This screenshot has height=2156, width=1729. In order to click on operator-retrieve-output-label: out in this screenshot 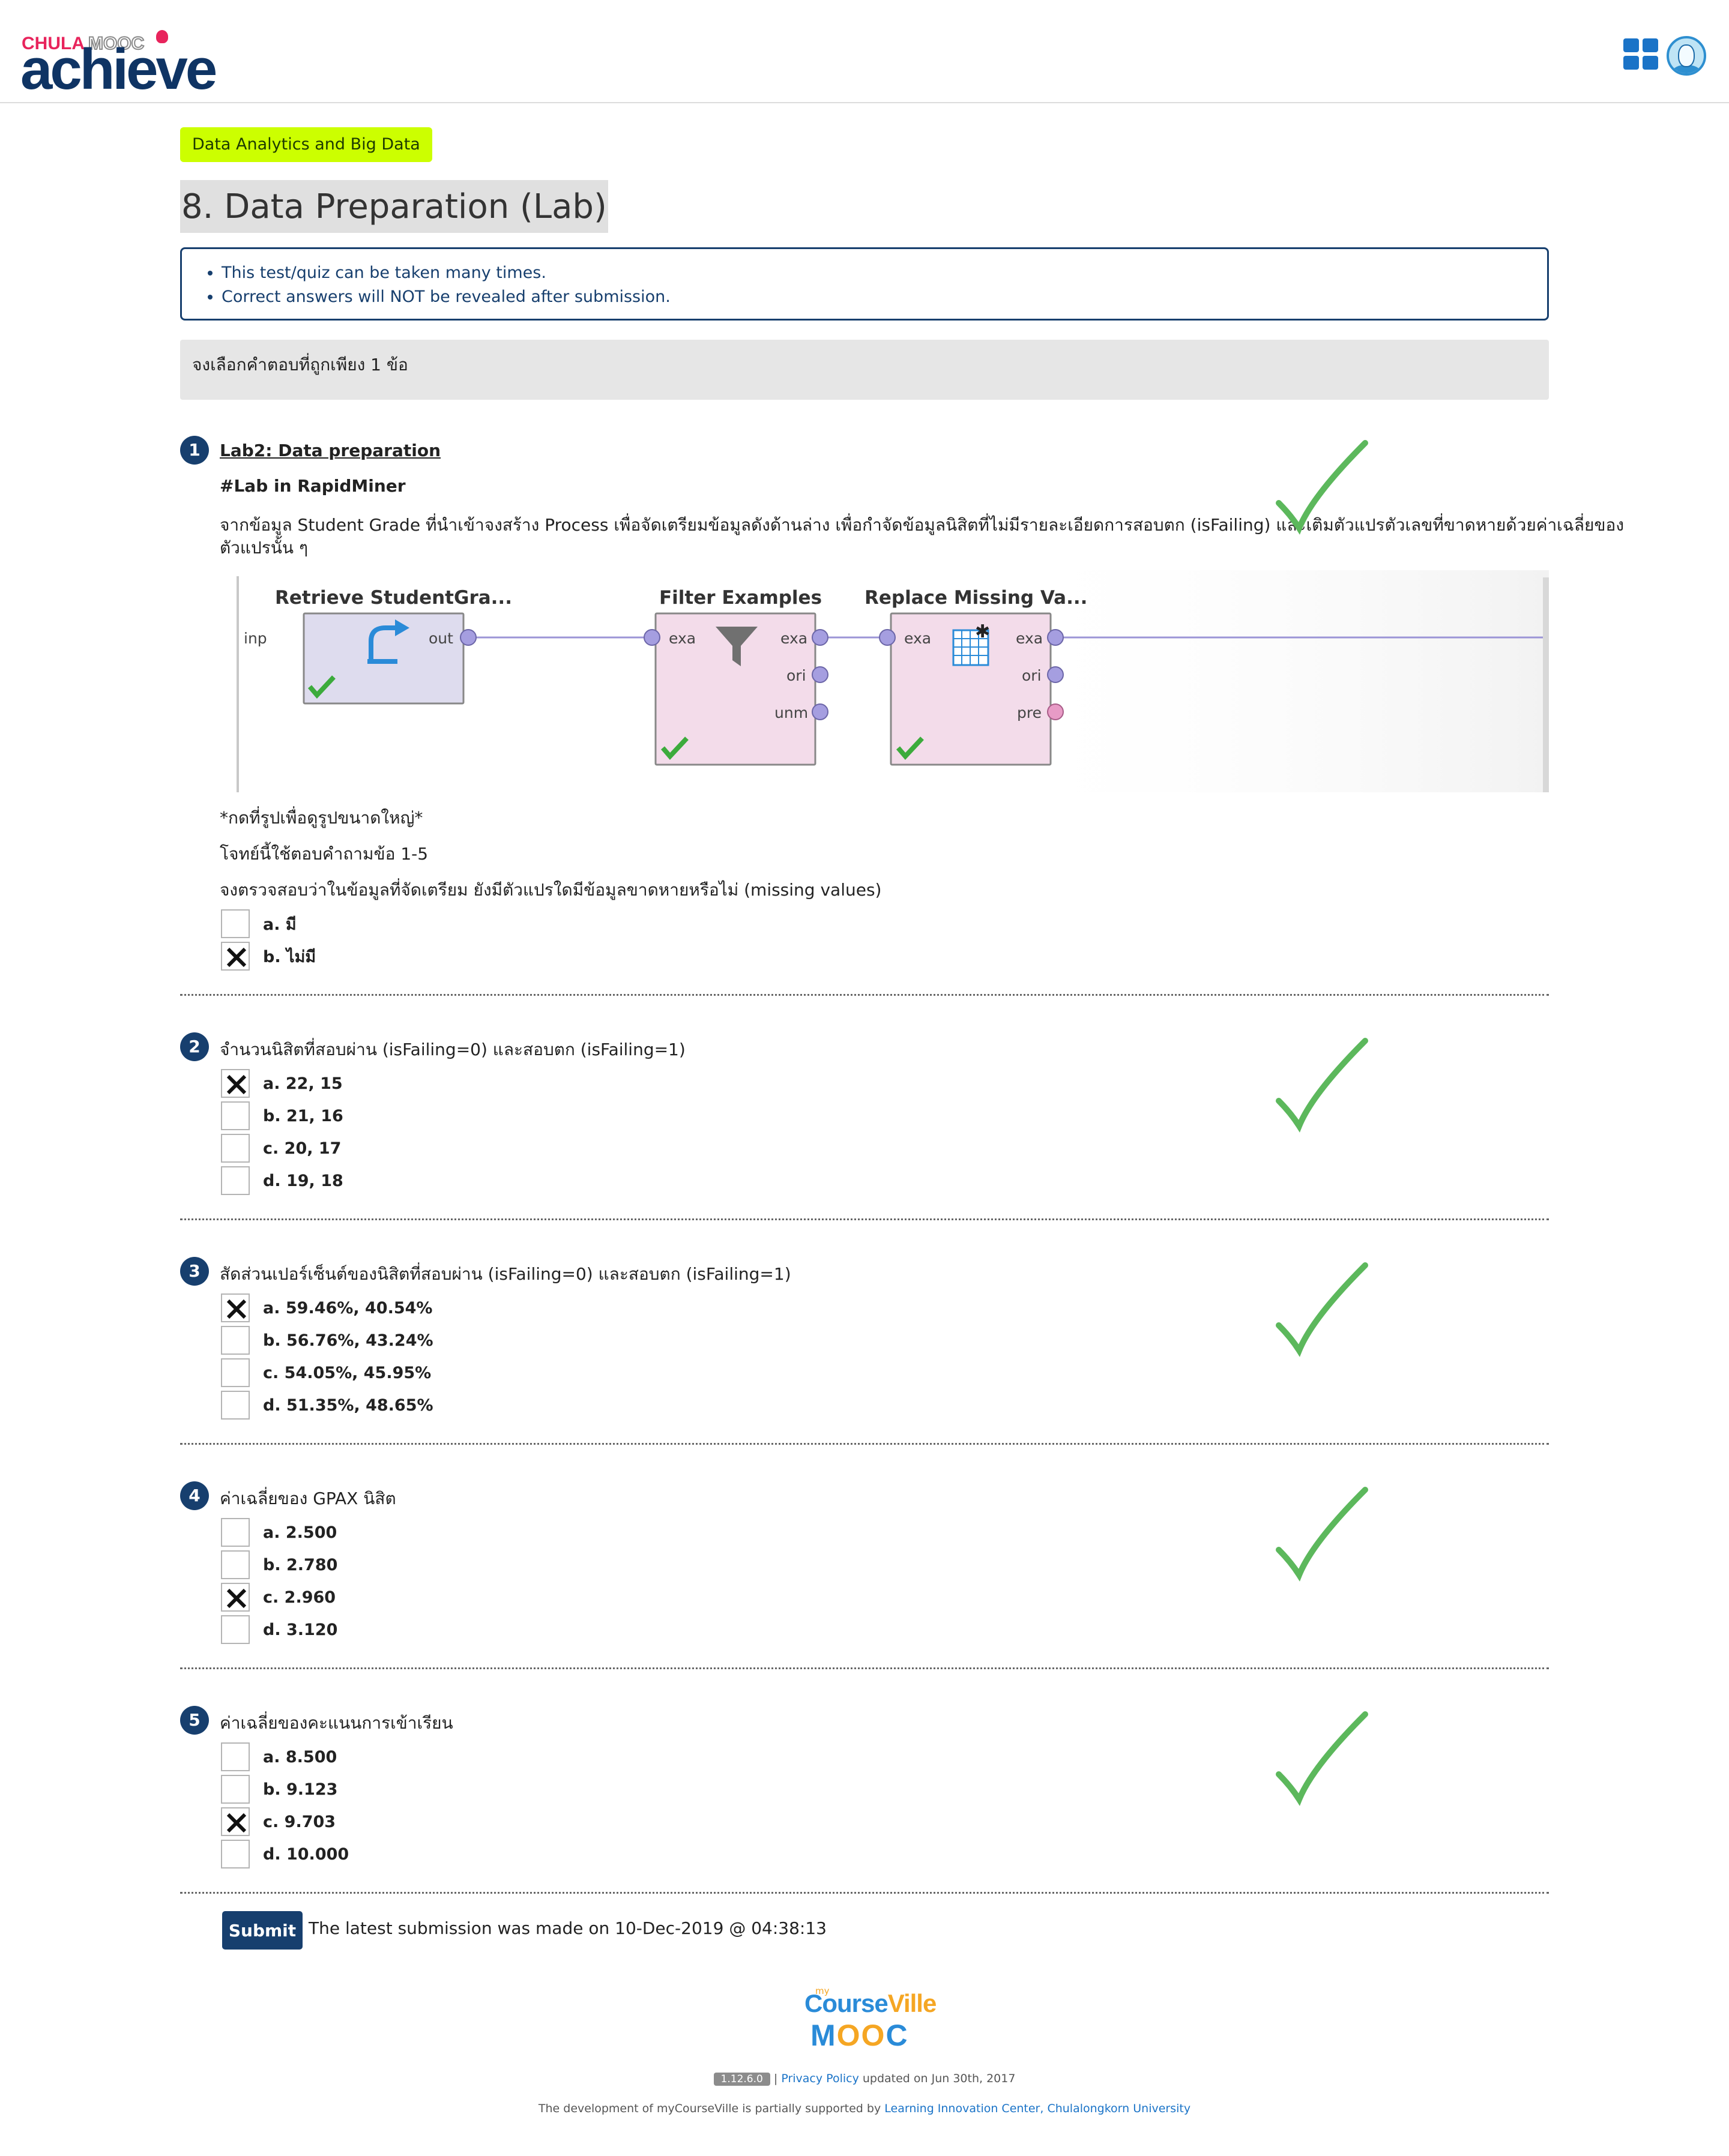, I will do `click(441, 638)`.